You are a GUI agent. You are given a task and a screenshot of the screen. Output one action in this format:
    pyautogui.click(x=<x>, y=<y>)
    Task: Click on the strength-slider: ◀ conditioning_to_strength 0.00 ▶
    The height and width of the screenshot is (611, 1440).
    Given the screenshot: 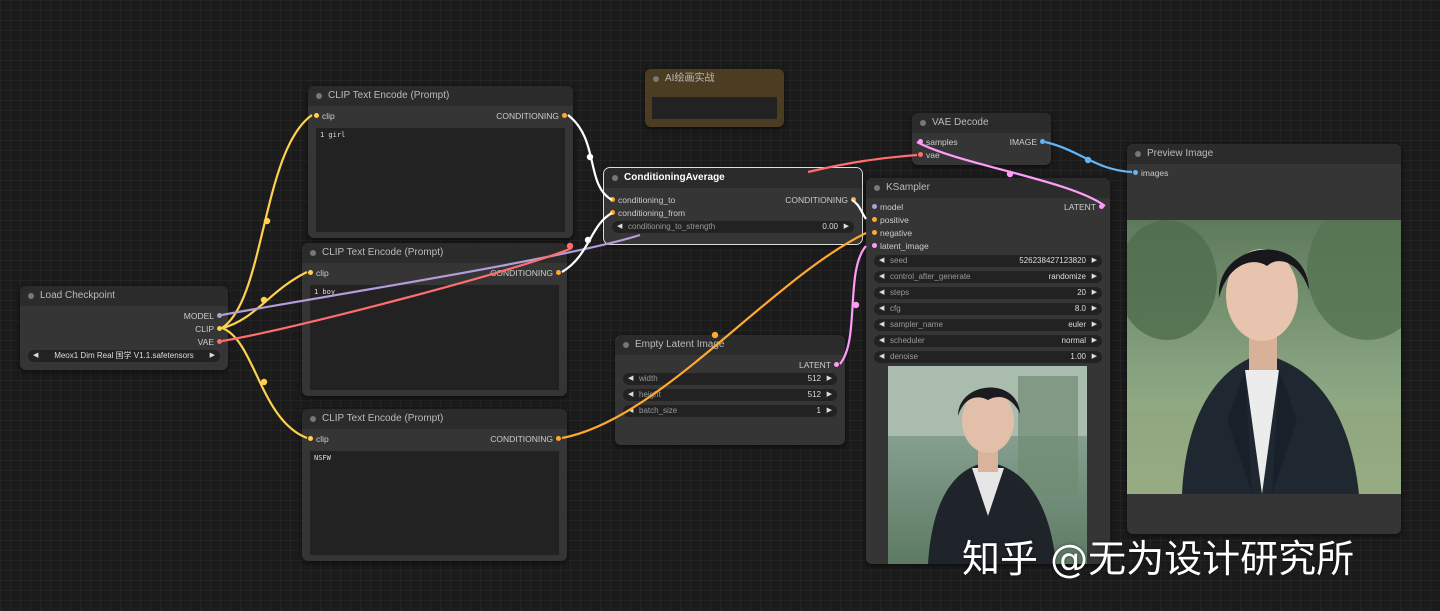 What is the action you would take?
    pyautogui.click(x=733, y=227)
    